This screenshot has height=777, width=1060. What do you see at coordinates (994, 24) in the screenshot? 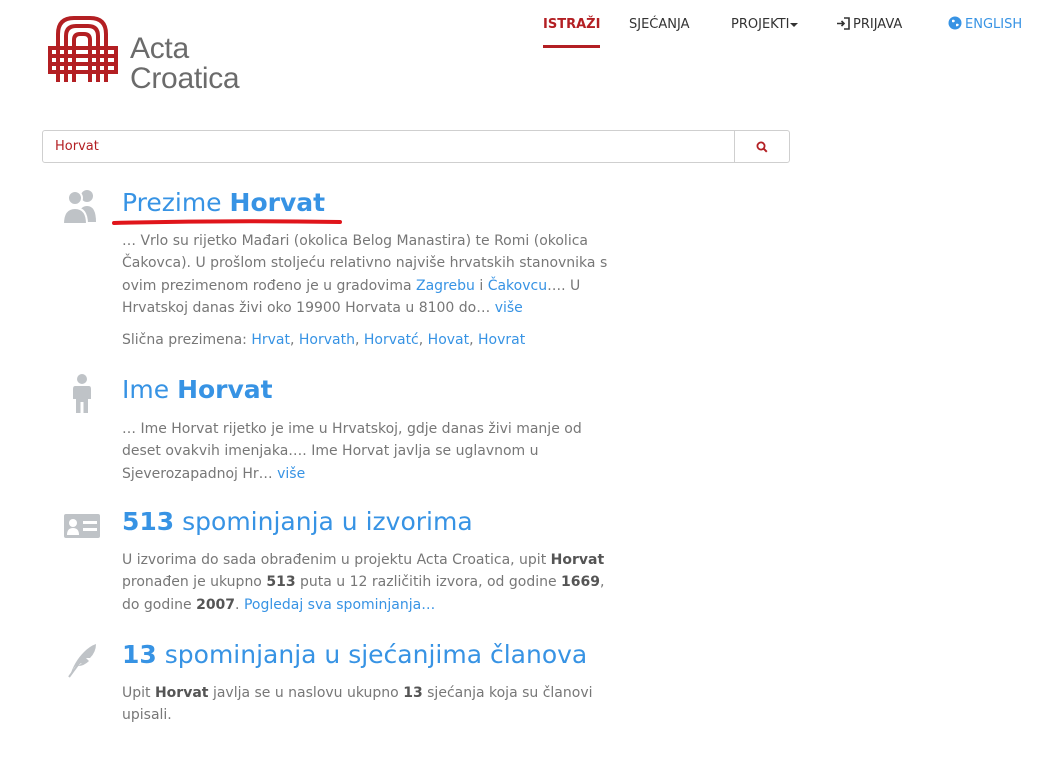
I see `nav-english-label: ENGLISH` at bounding box center [994, 24].